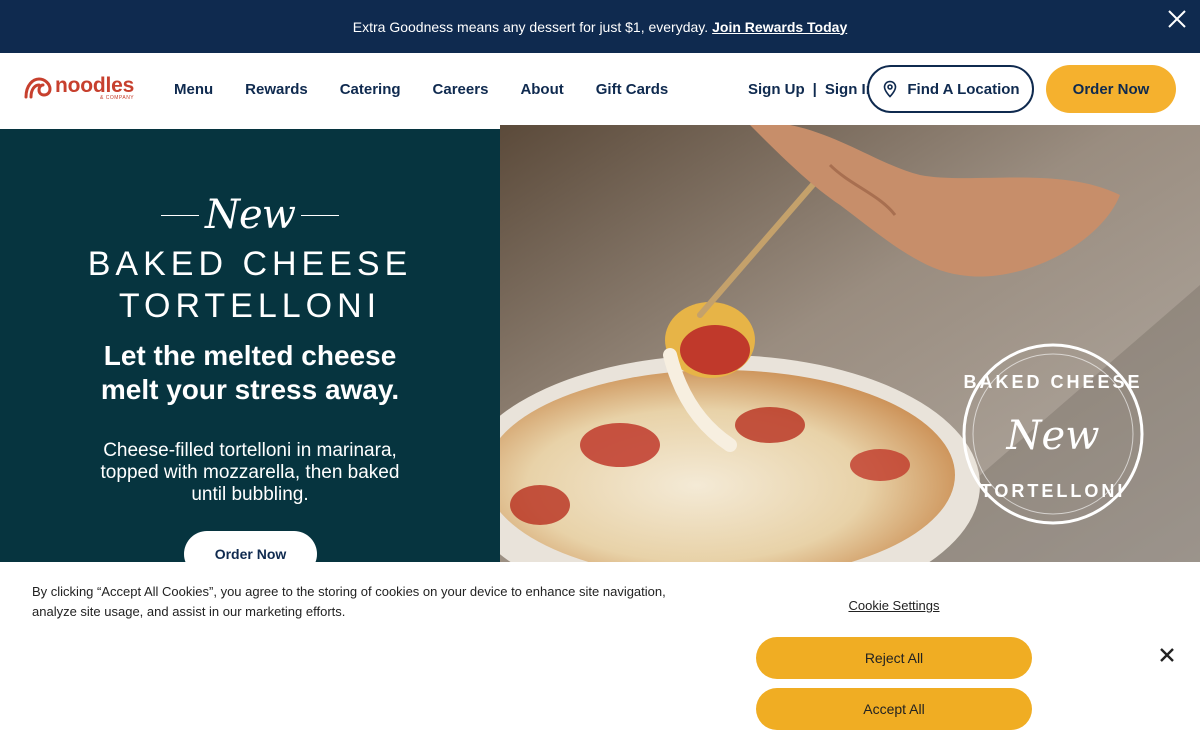  Describe the element at coordinates (250, 285) in the screenshot. I see `product-name: BAKED CHEESE TORTELLONI` at that location.